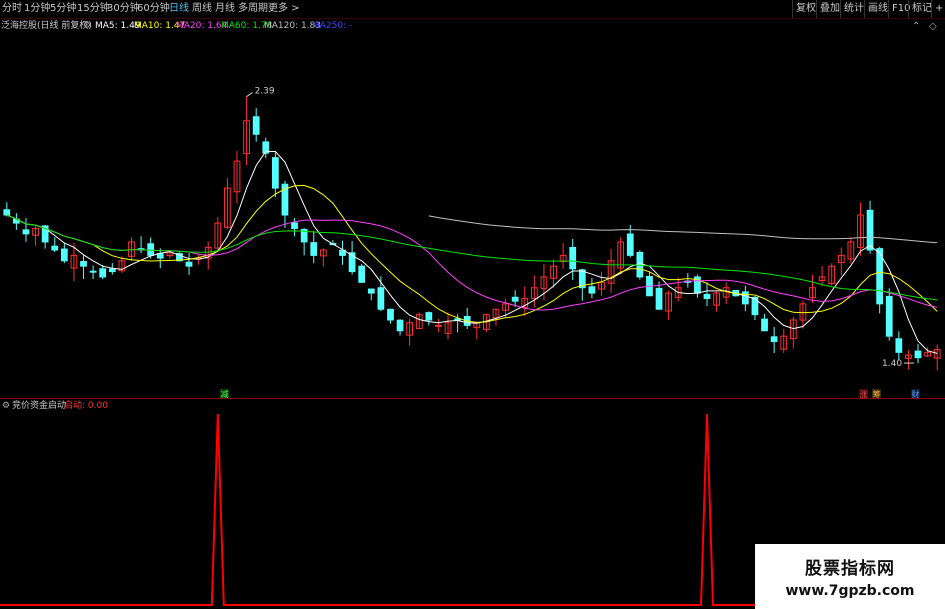 The height and width of the screenshot is (609, 945). What do you see at coordinates (892, 364) in the screenshot?
I see `low-label: 1.40` at bounding box center [892, 364].